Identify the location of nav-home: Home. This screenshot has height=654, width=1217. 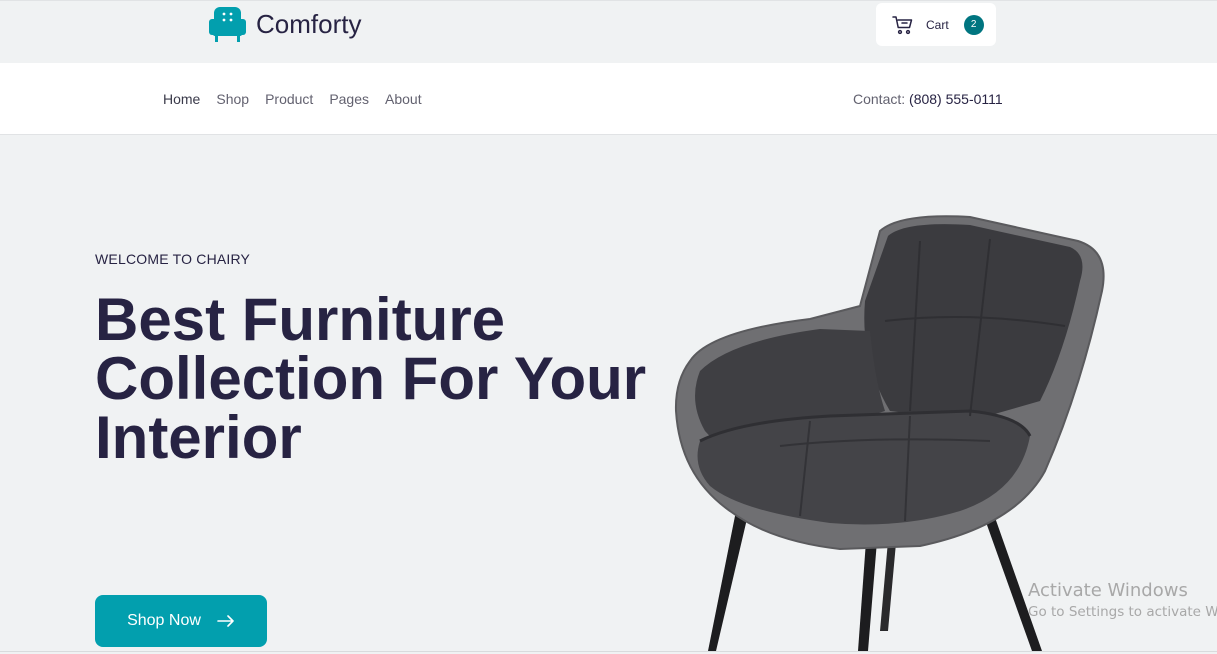
(181, 99).